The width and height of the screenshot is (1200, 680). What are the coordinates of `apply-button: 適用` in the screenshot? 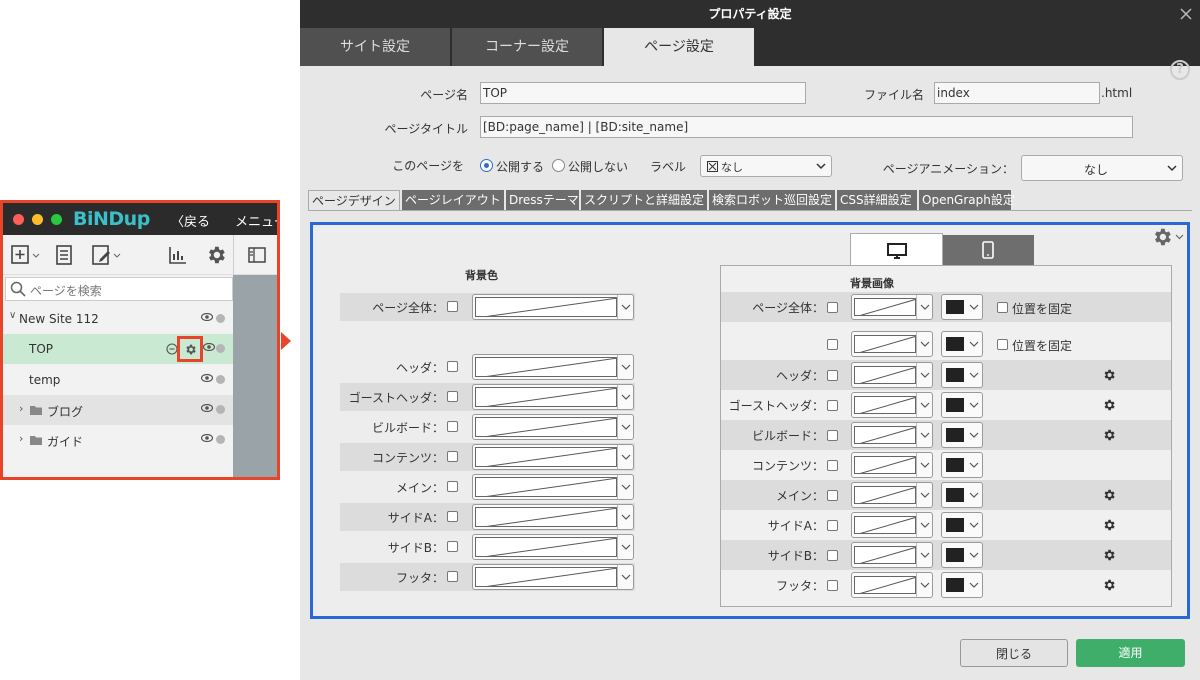 It's located at (1130, 653).